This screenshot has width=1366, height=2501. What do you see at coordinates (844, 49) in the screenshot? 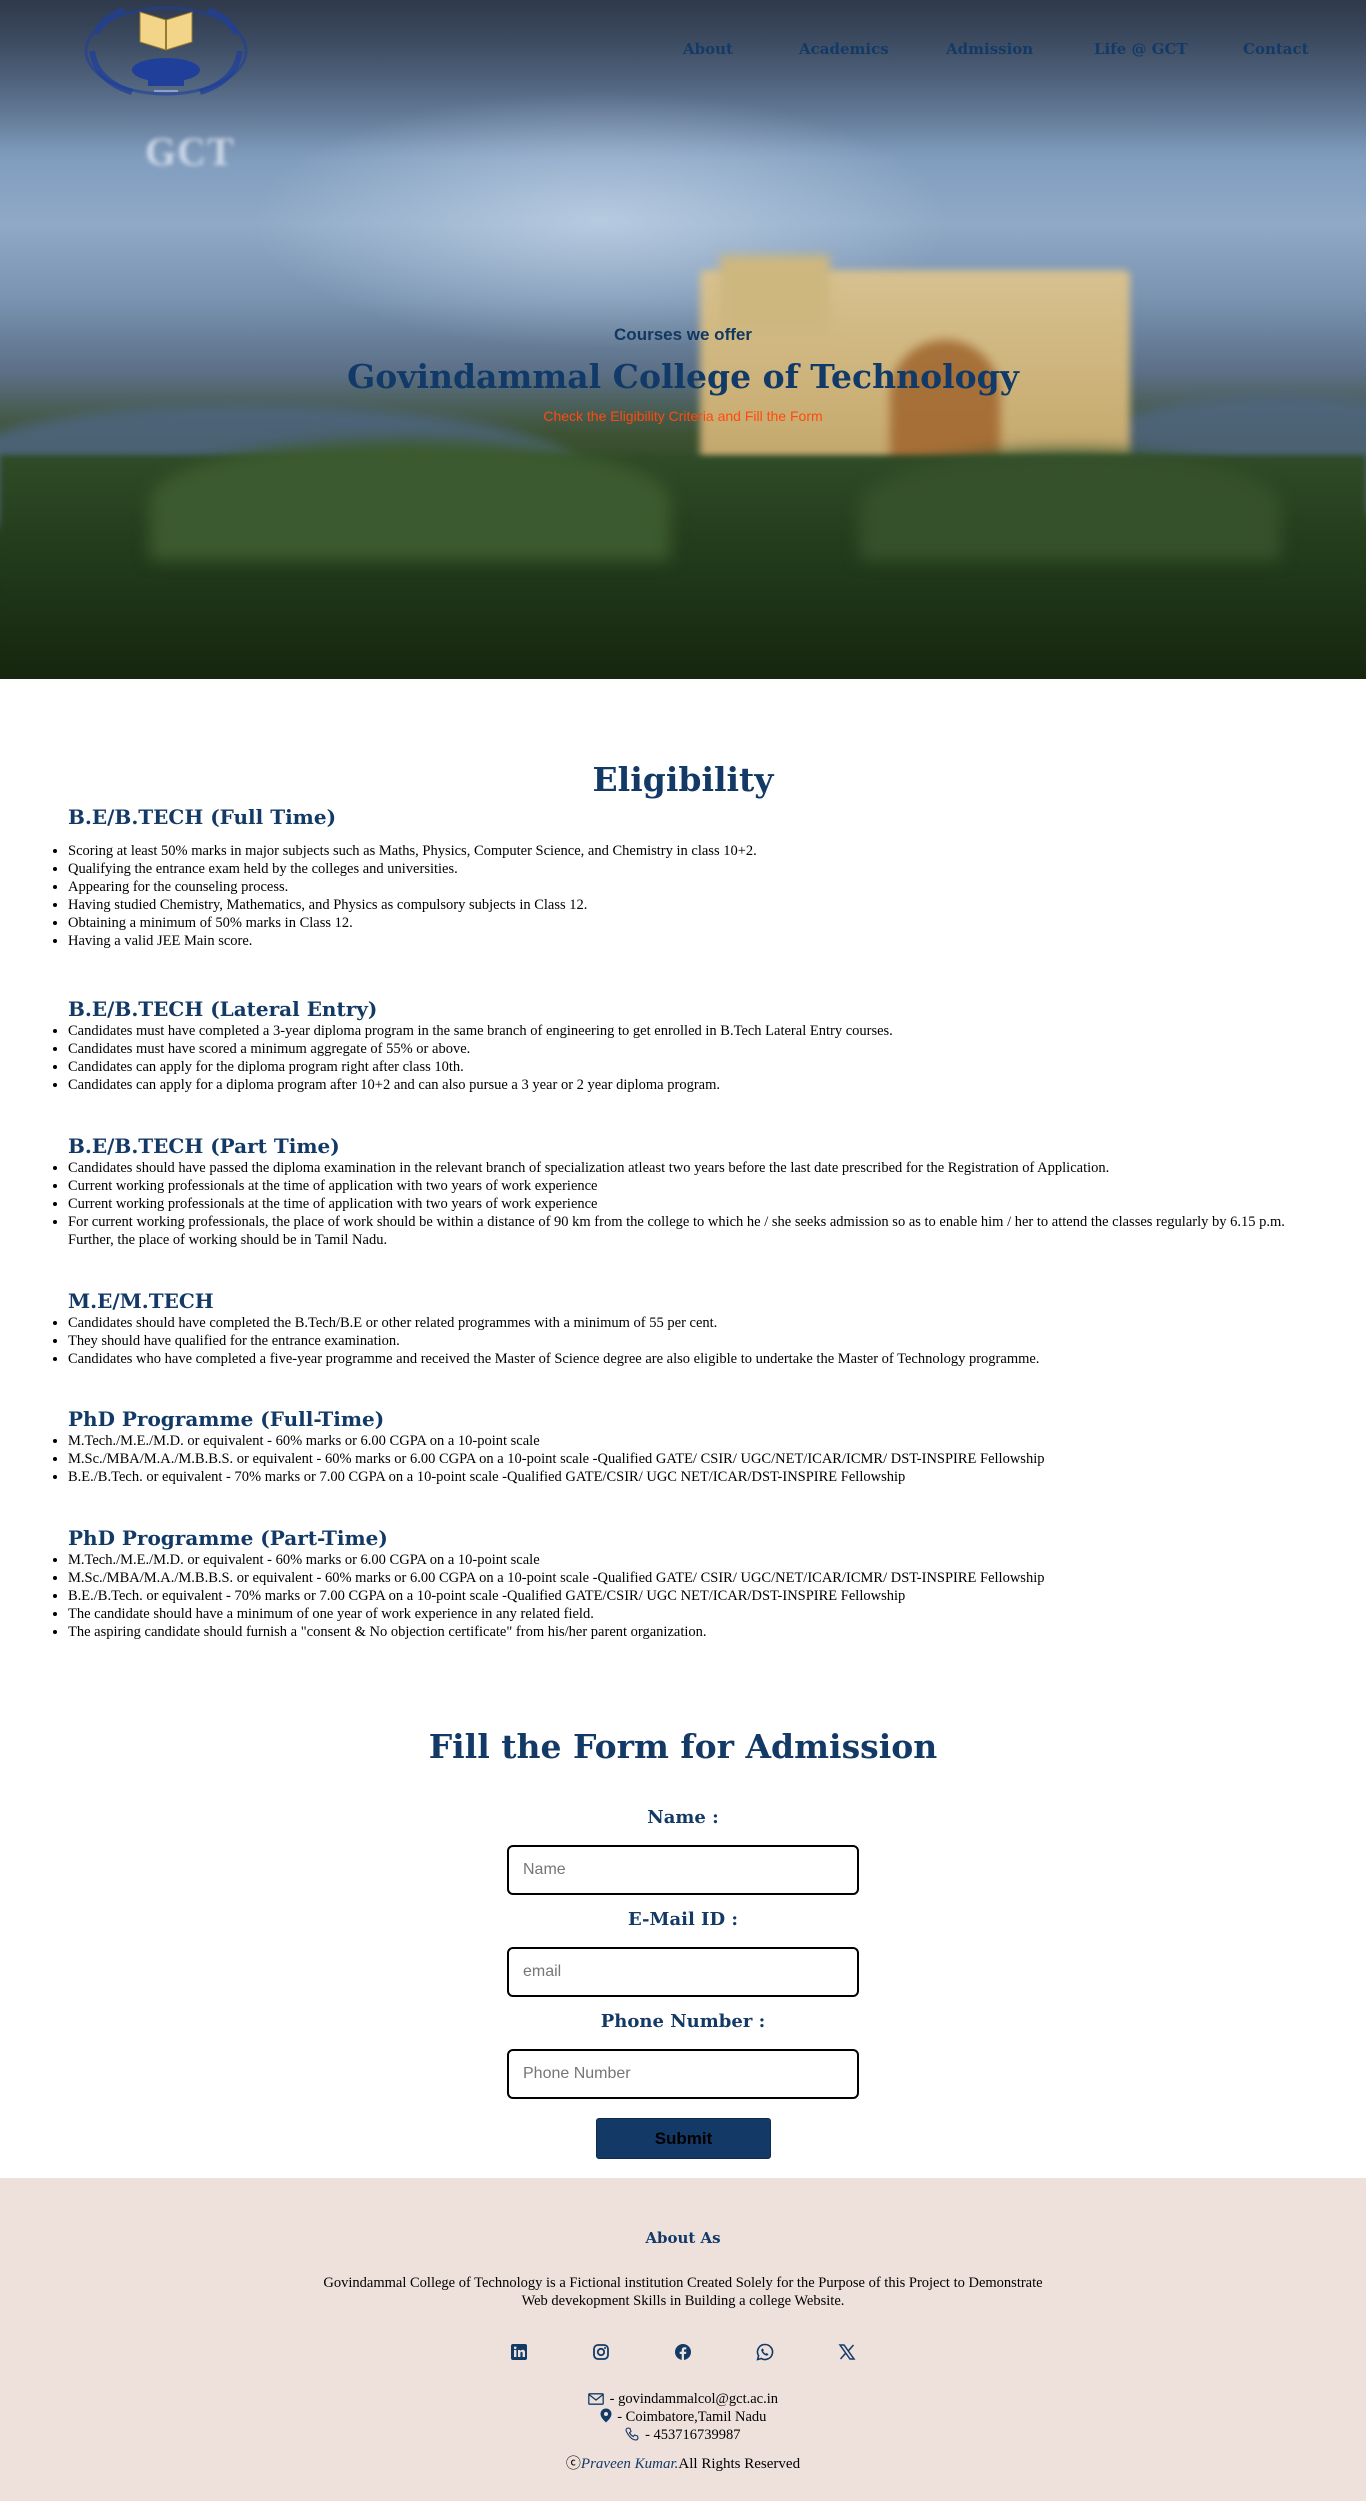
I see `nav-academics: Academics` at bounding box center [844, 49].